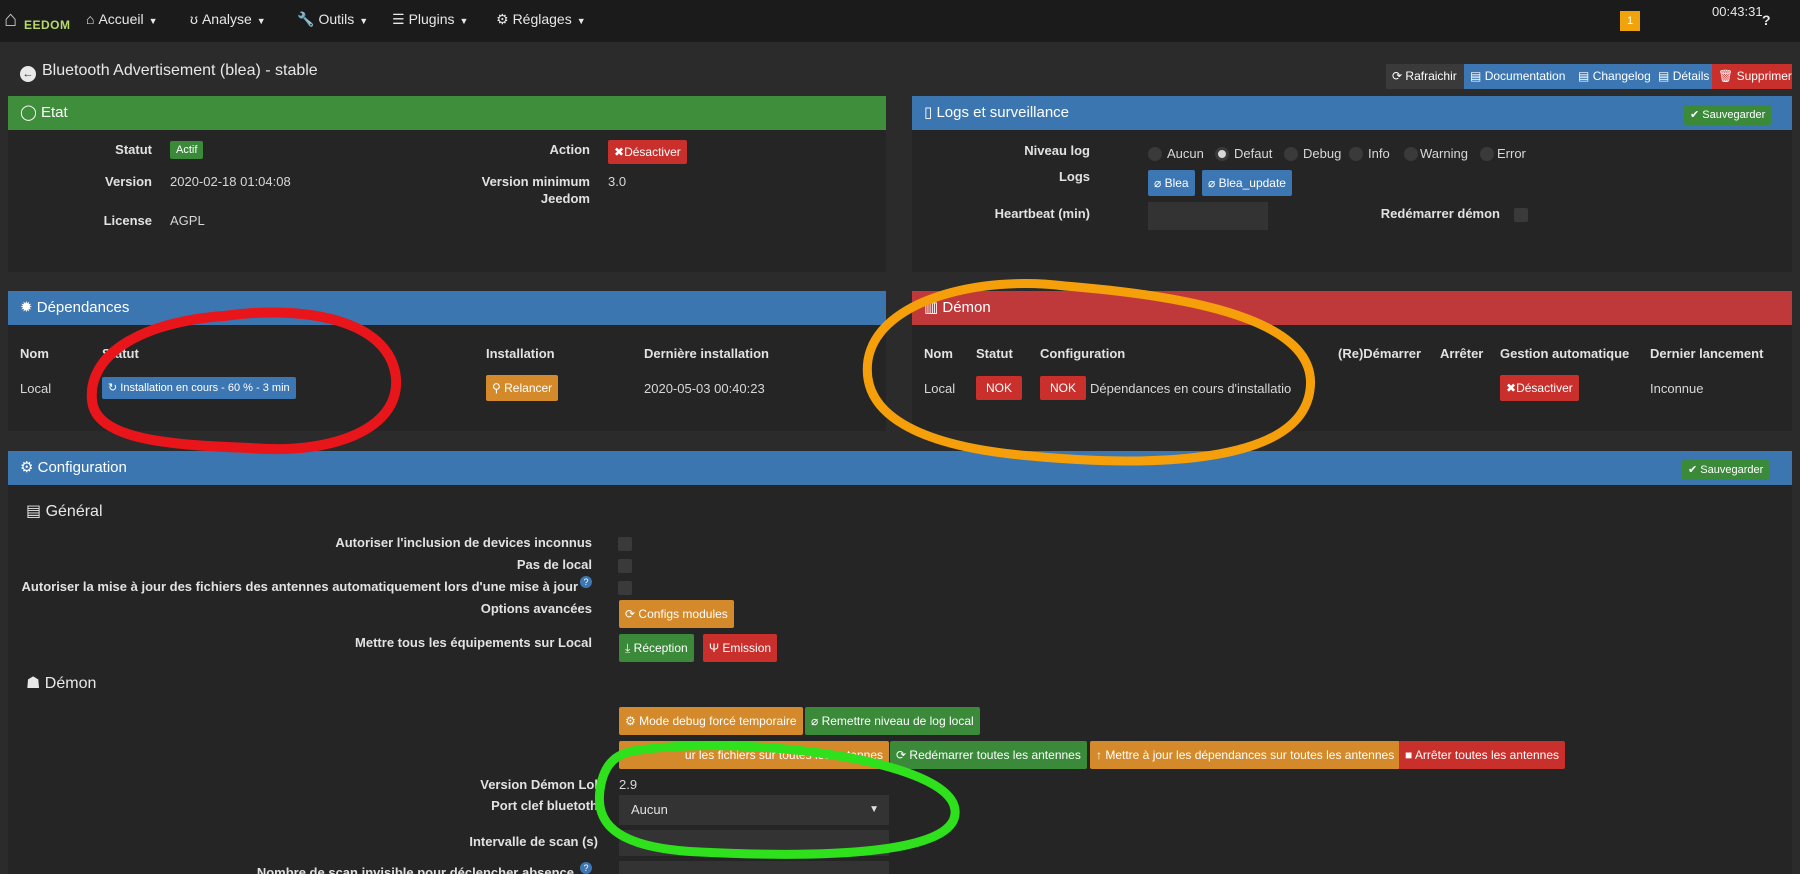 This screenshot has height=874, width=1800. What do you see at coordinates (1737, 11) in the screenshot?
I see `clock: 00:43:31` at bounding box center [1737, 11].